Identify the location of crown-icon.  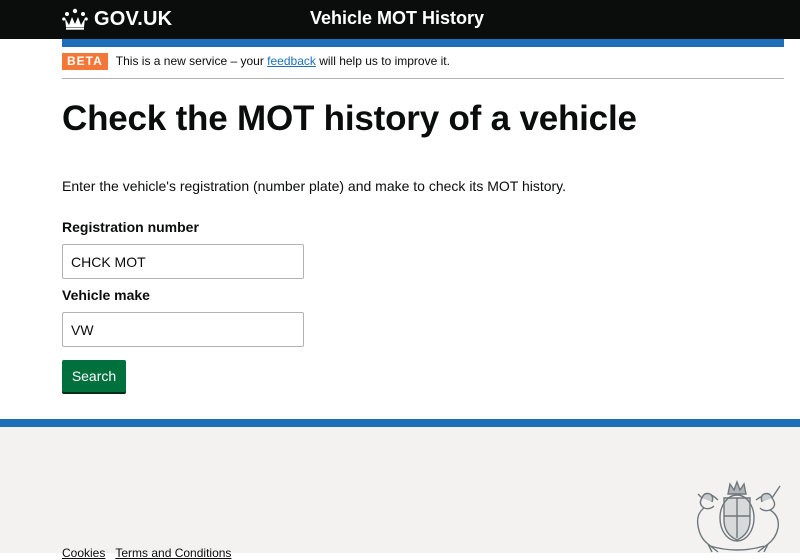
(75, 19).